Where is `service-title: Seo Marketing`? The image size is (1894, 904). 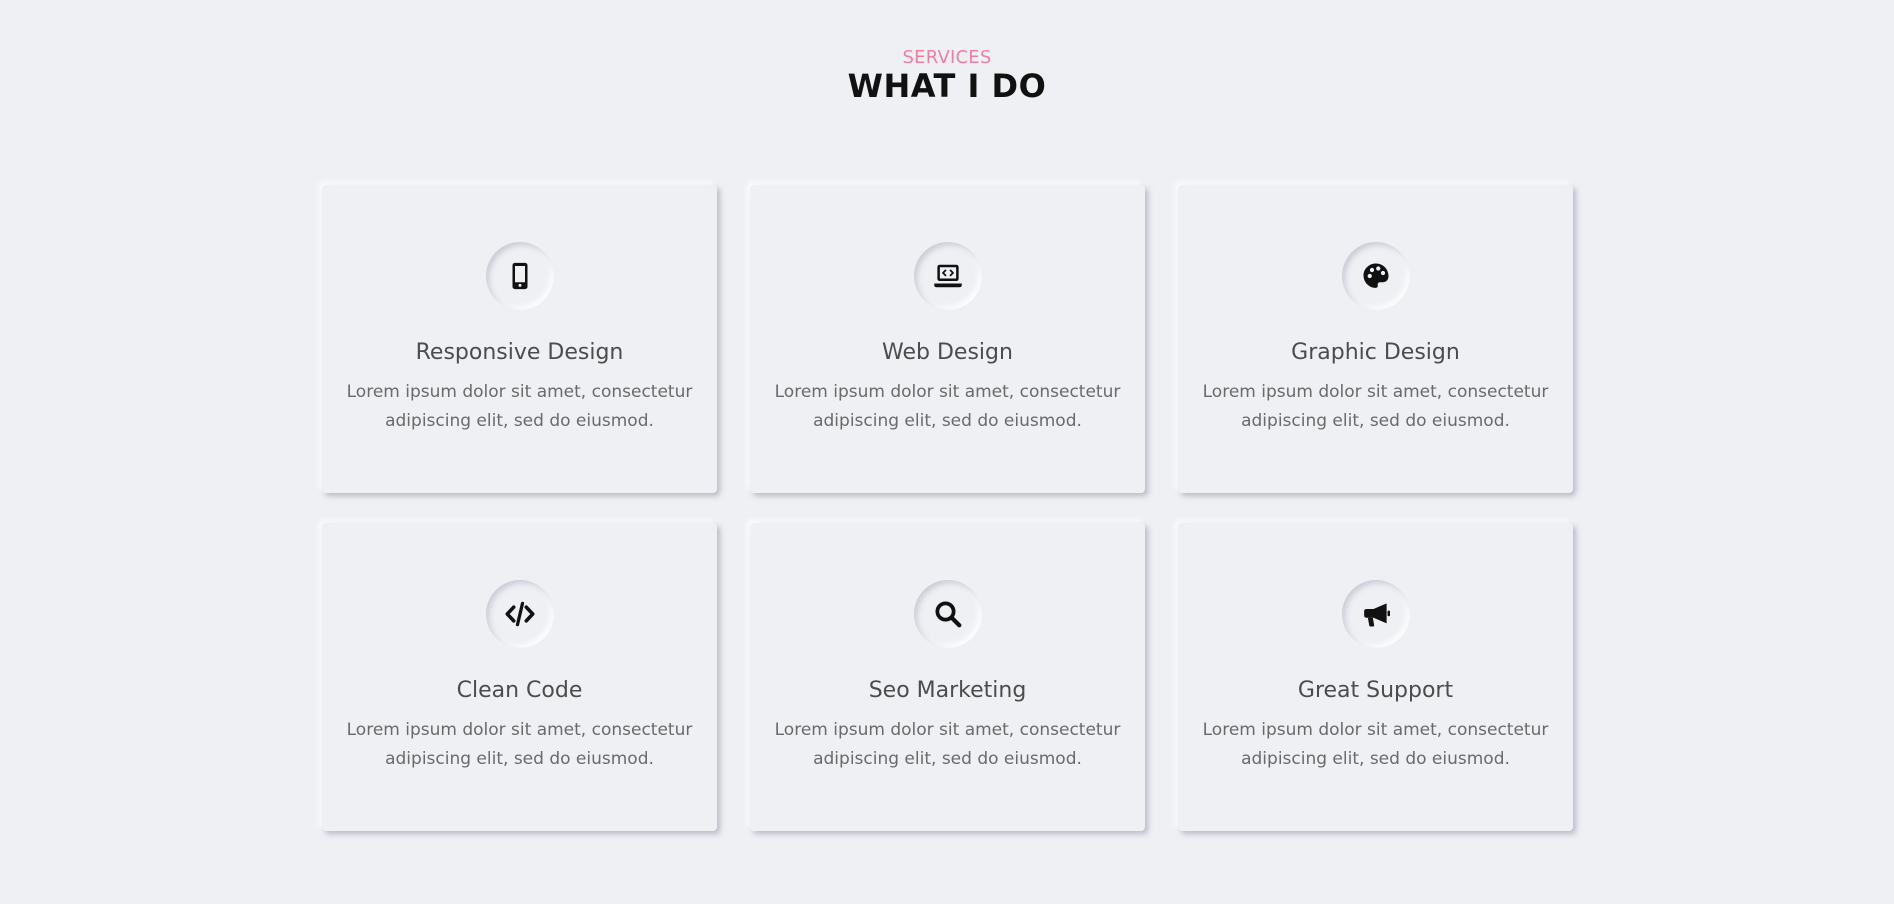 service-title: Seo Marketing is located at coordinates (947, 690).